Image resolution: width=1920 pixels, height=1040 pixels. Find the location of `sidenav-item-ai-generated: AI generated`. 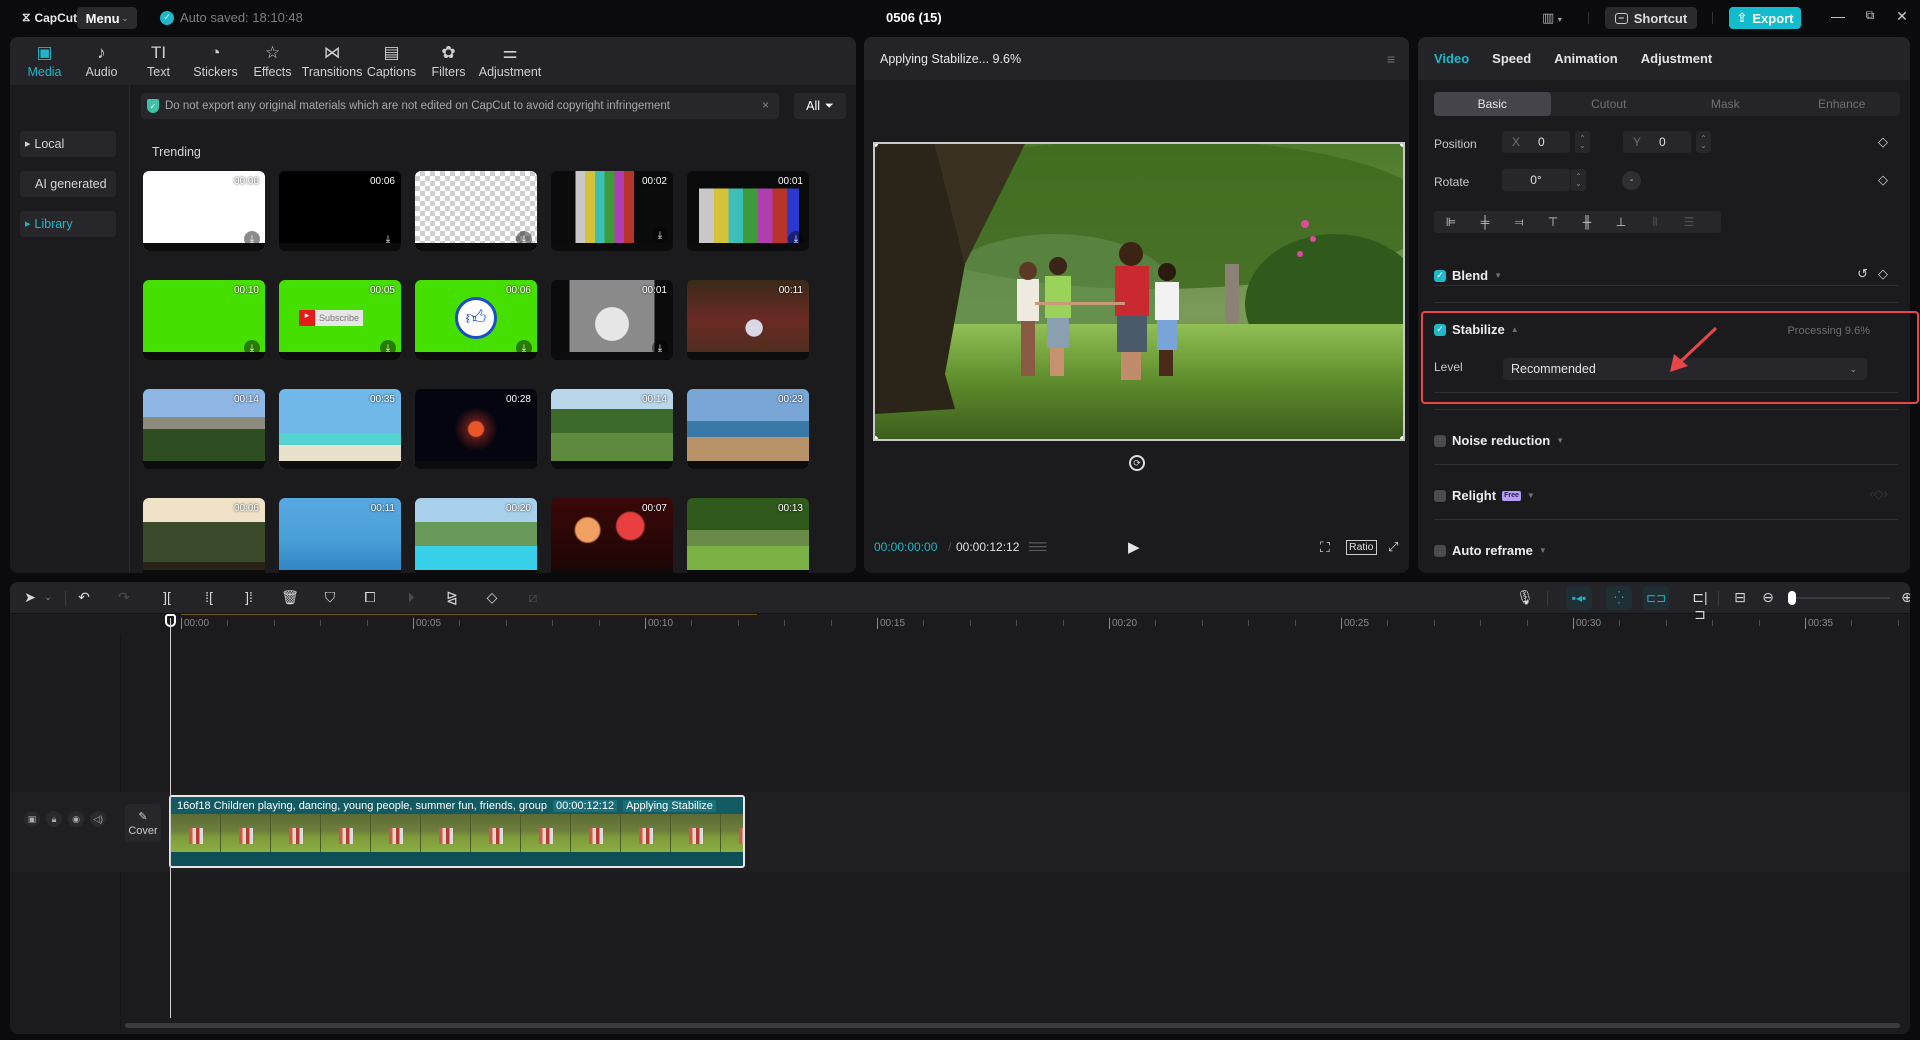

sidenav-item-ai-generated: AI generated is located at coordinates (68, 184).